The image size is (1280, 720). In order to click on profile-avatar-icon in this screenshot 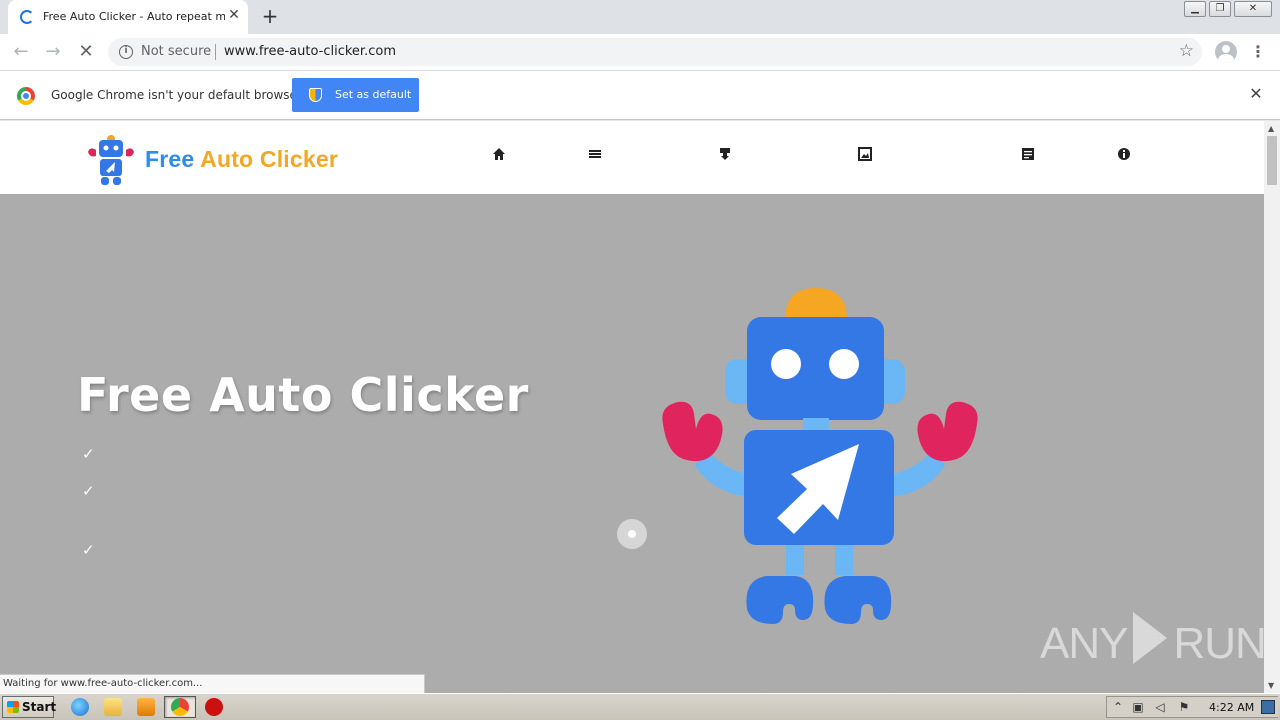, I will do `click(1226, 52)`.